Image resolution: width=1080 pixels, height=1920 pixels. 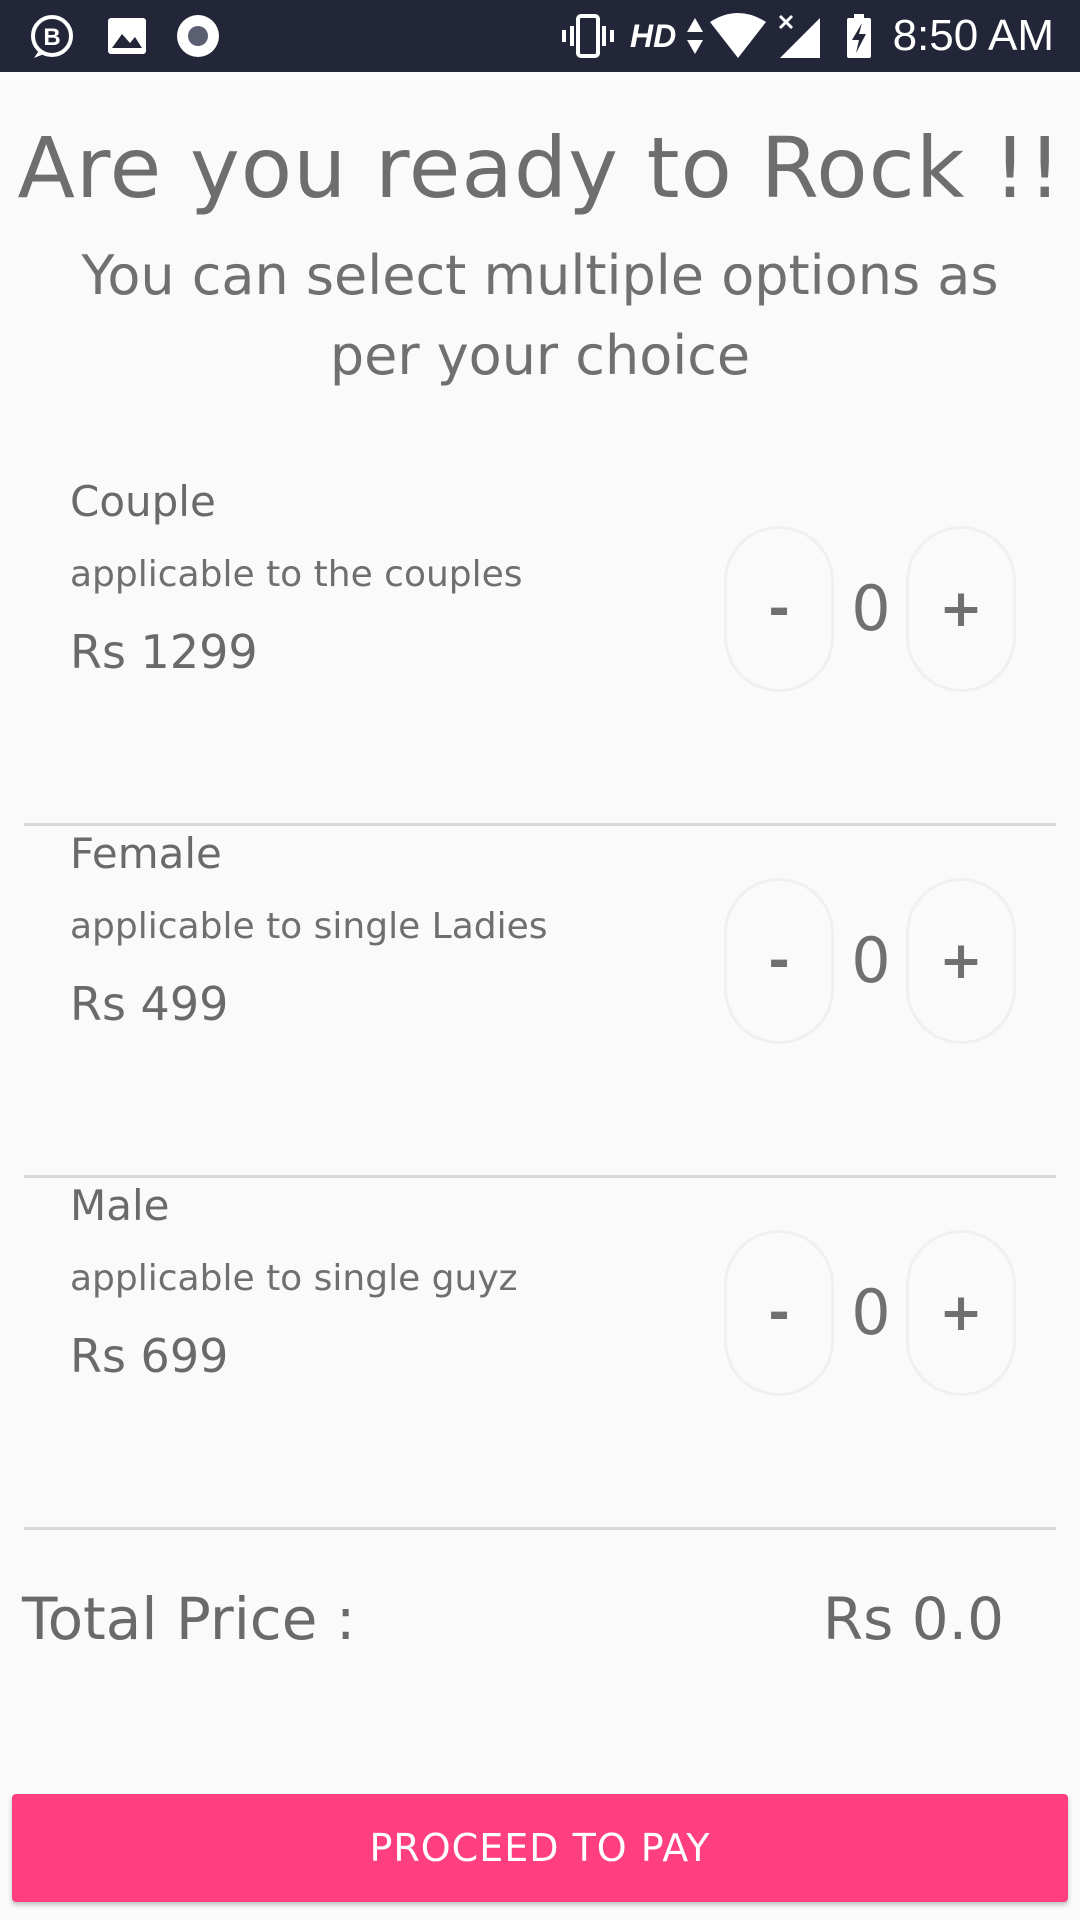 I want to click on data-arrows-icon, so click(x=695, y=36).